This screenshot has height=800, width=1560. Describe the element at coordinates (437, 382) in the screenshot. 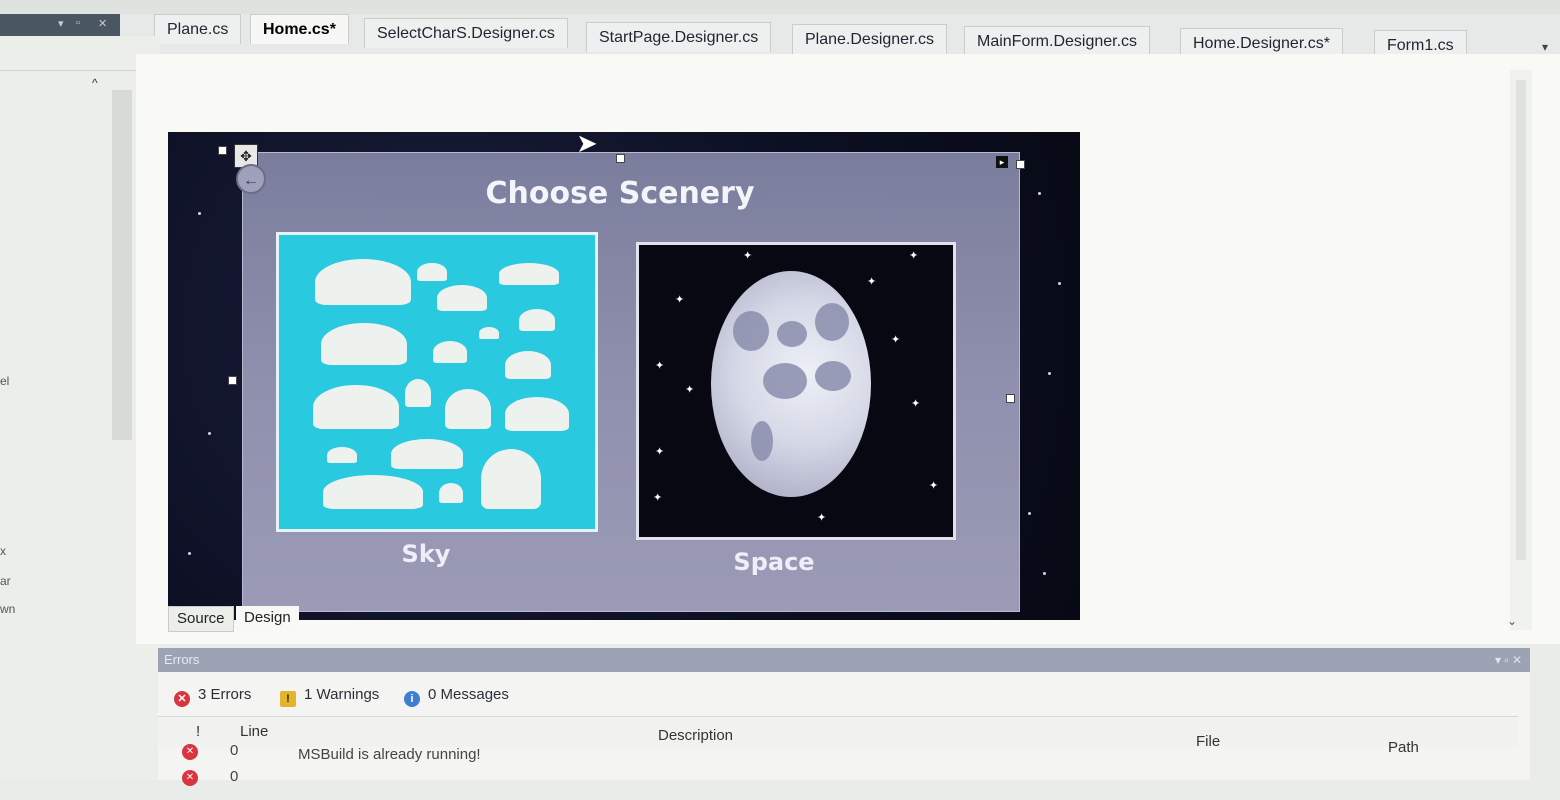

I see `sky-option-card` at that location.